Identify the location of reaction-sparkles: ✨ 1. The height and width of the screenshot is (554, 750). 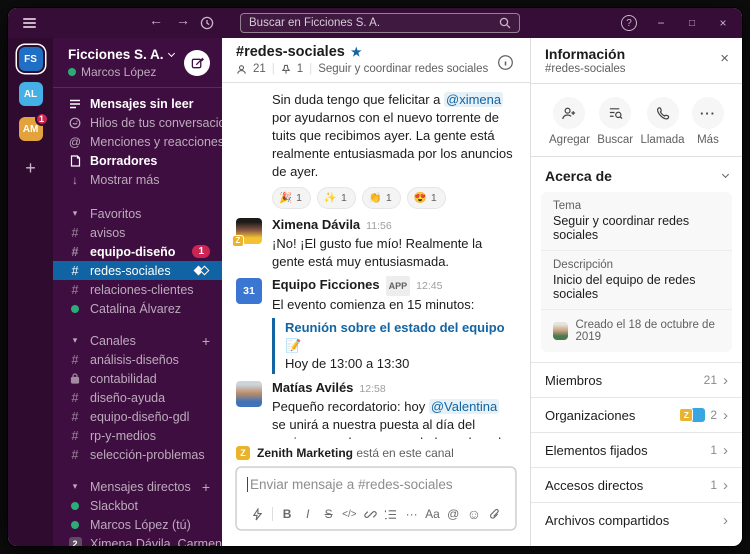
(336, 198).